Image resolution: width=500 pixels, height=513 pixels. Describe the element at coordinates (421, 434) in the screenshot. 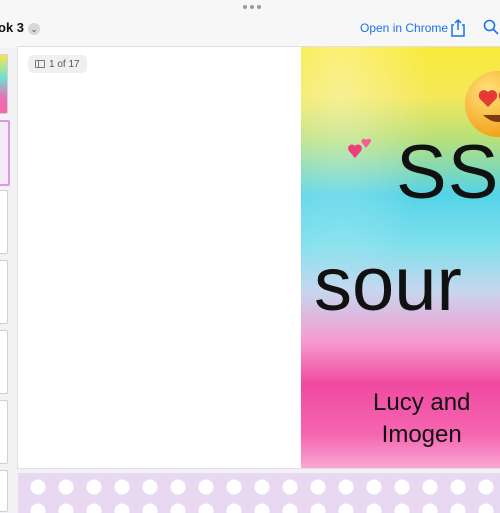

I see `authors-line2: Imogen` at that location.